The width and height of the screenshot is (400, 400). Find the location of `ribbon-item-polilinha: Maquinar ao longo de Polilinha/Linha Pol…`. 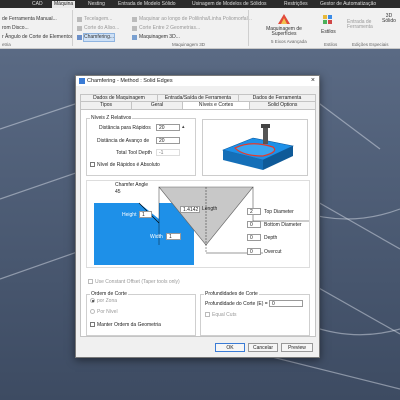

ribbon-item-polilinha: Maquinar ao longo de Polilinha/Linha Pol… is located at coordinates (195, 19).